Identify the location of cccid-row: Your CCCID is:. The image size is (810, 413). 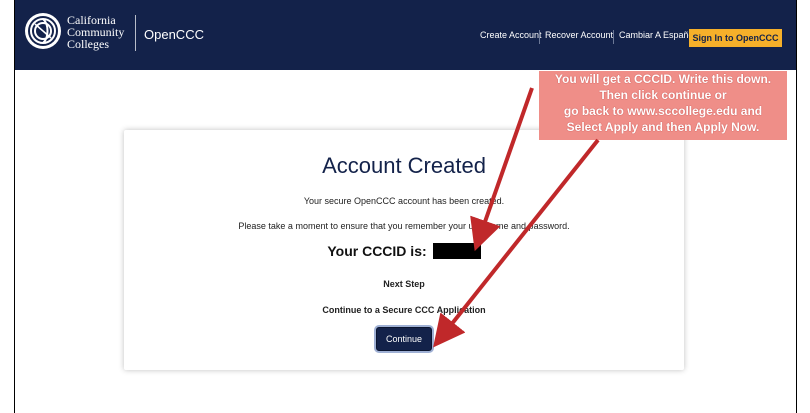
(404, 251).